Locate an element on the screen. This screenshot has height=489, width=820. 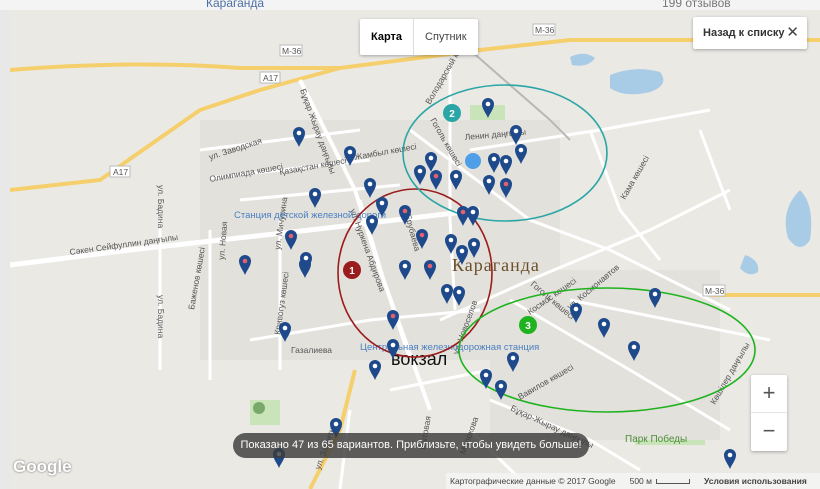
cluster-number-2: 2 is located at coordinates (452, 114).